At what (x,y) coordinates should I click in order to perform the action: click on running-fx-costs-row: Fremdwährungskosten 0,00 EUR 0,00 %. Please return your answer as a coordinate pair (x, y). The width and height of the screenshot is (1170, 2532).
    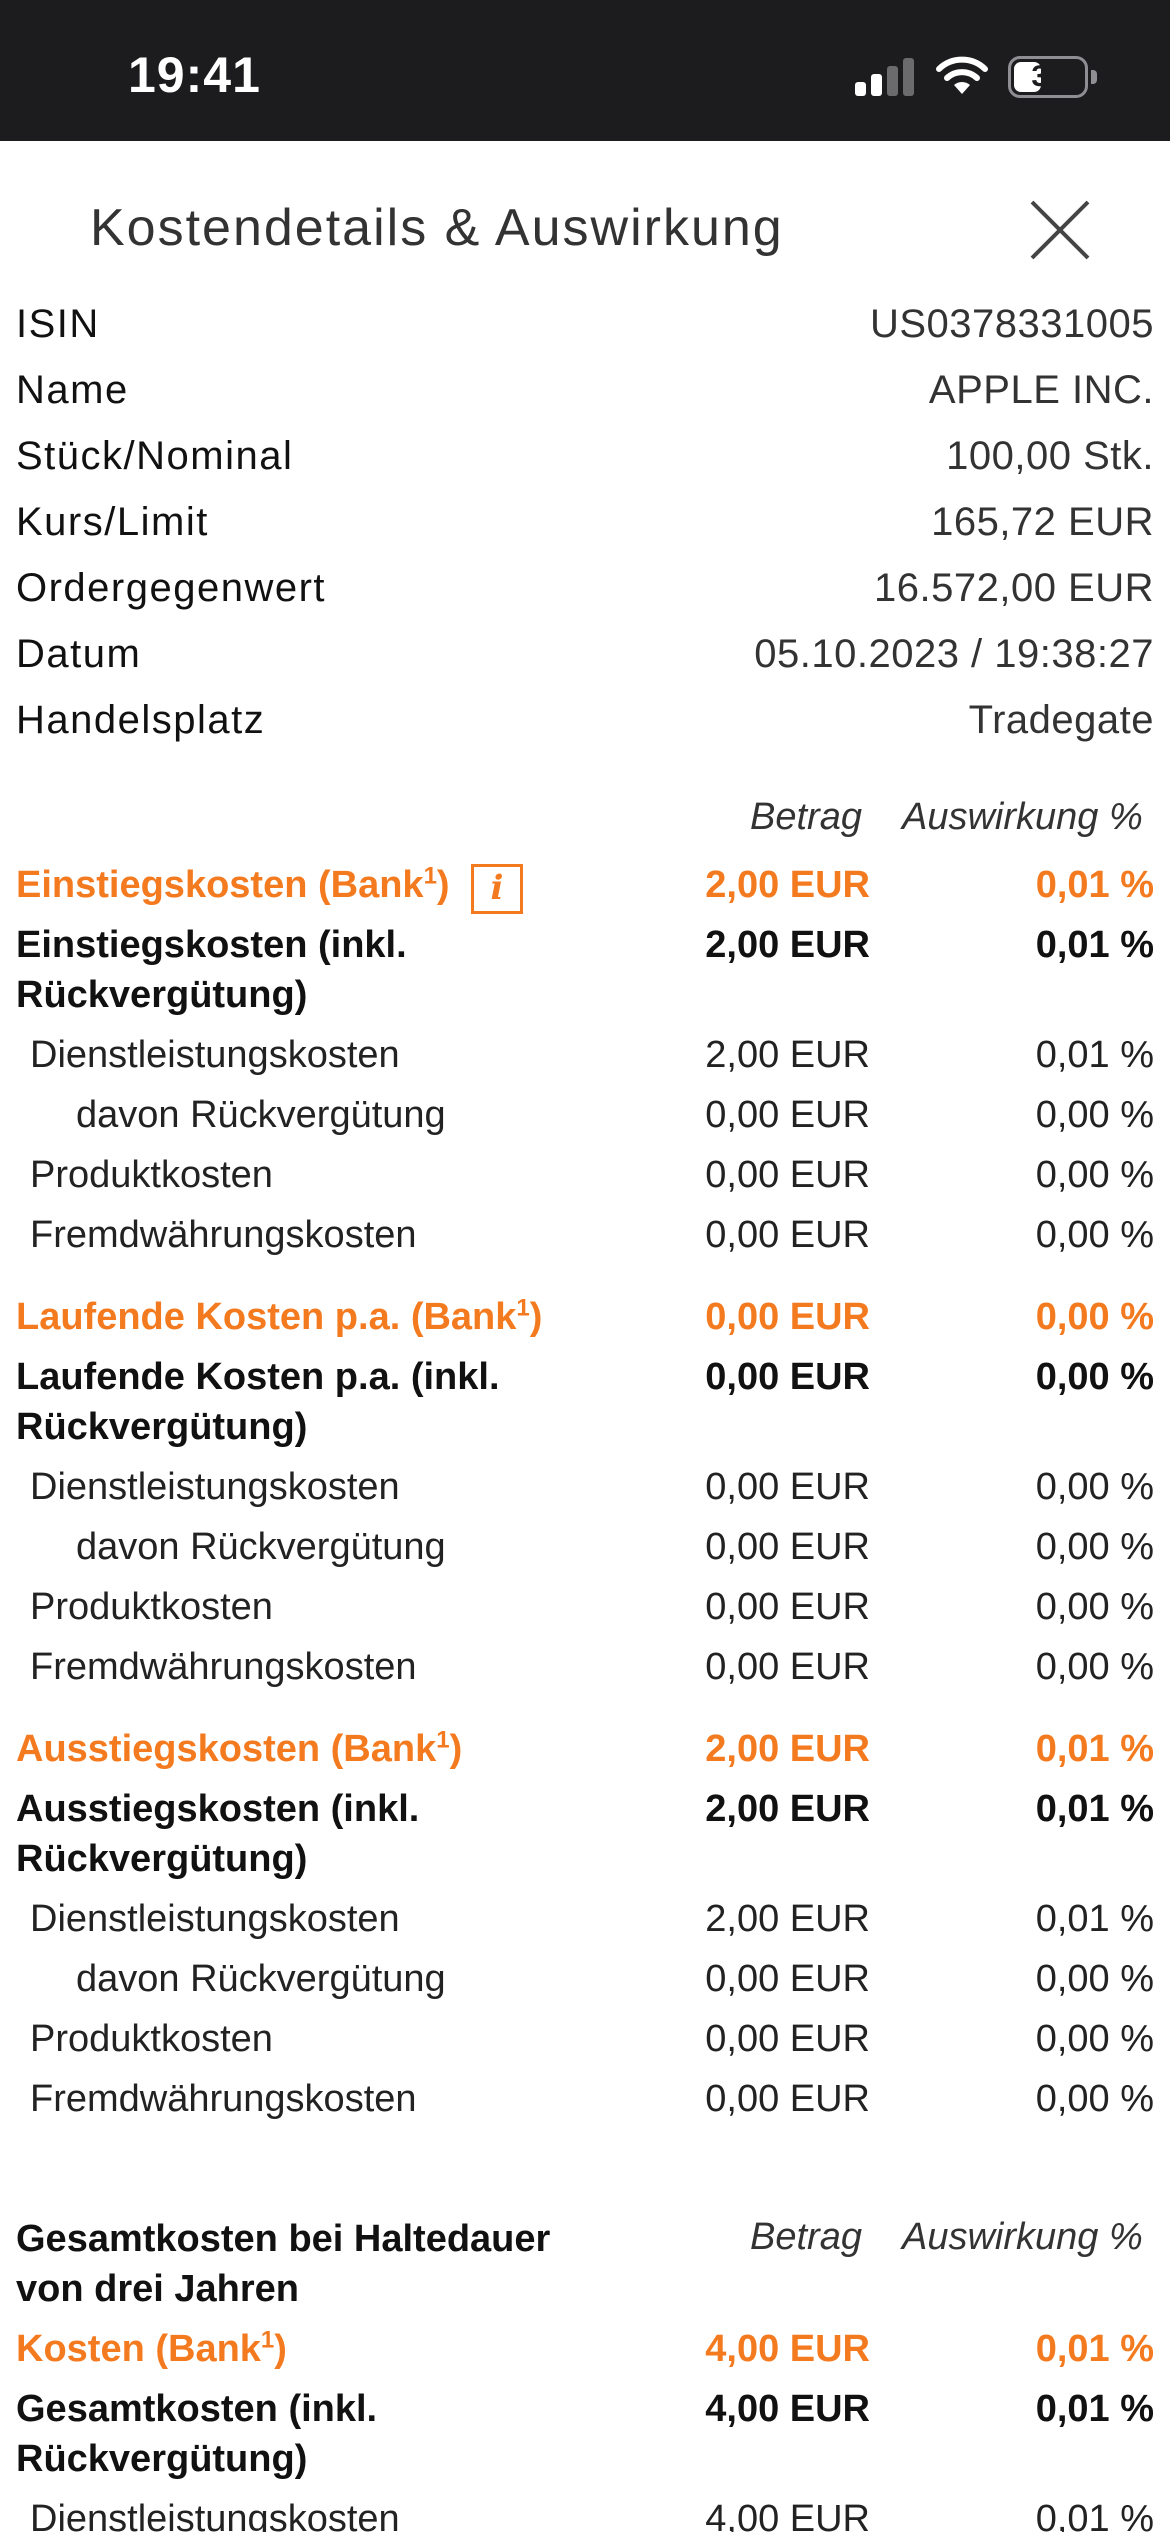
    Looking at the image, I should click on (585, 1667).